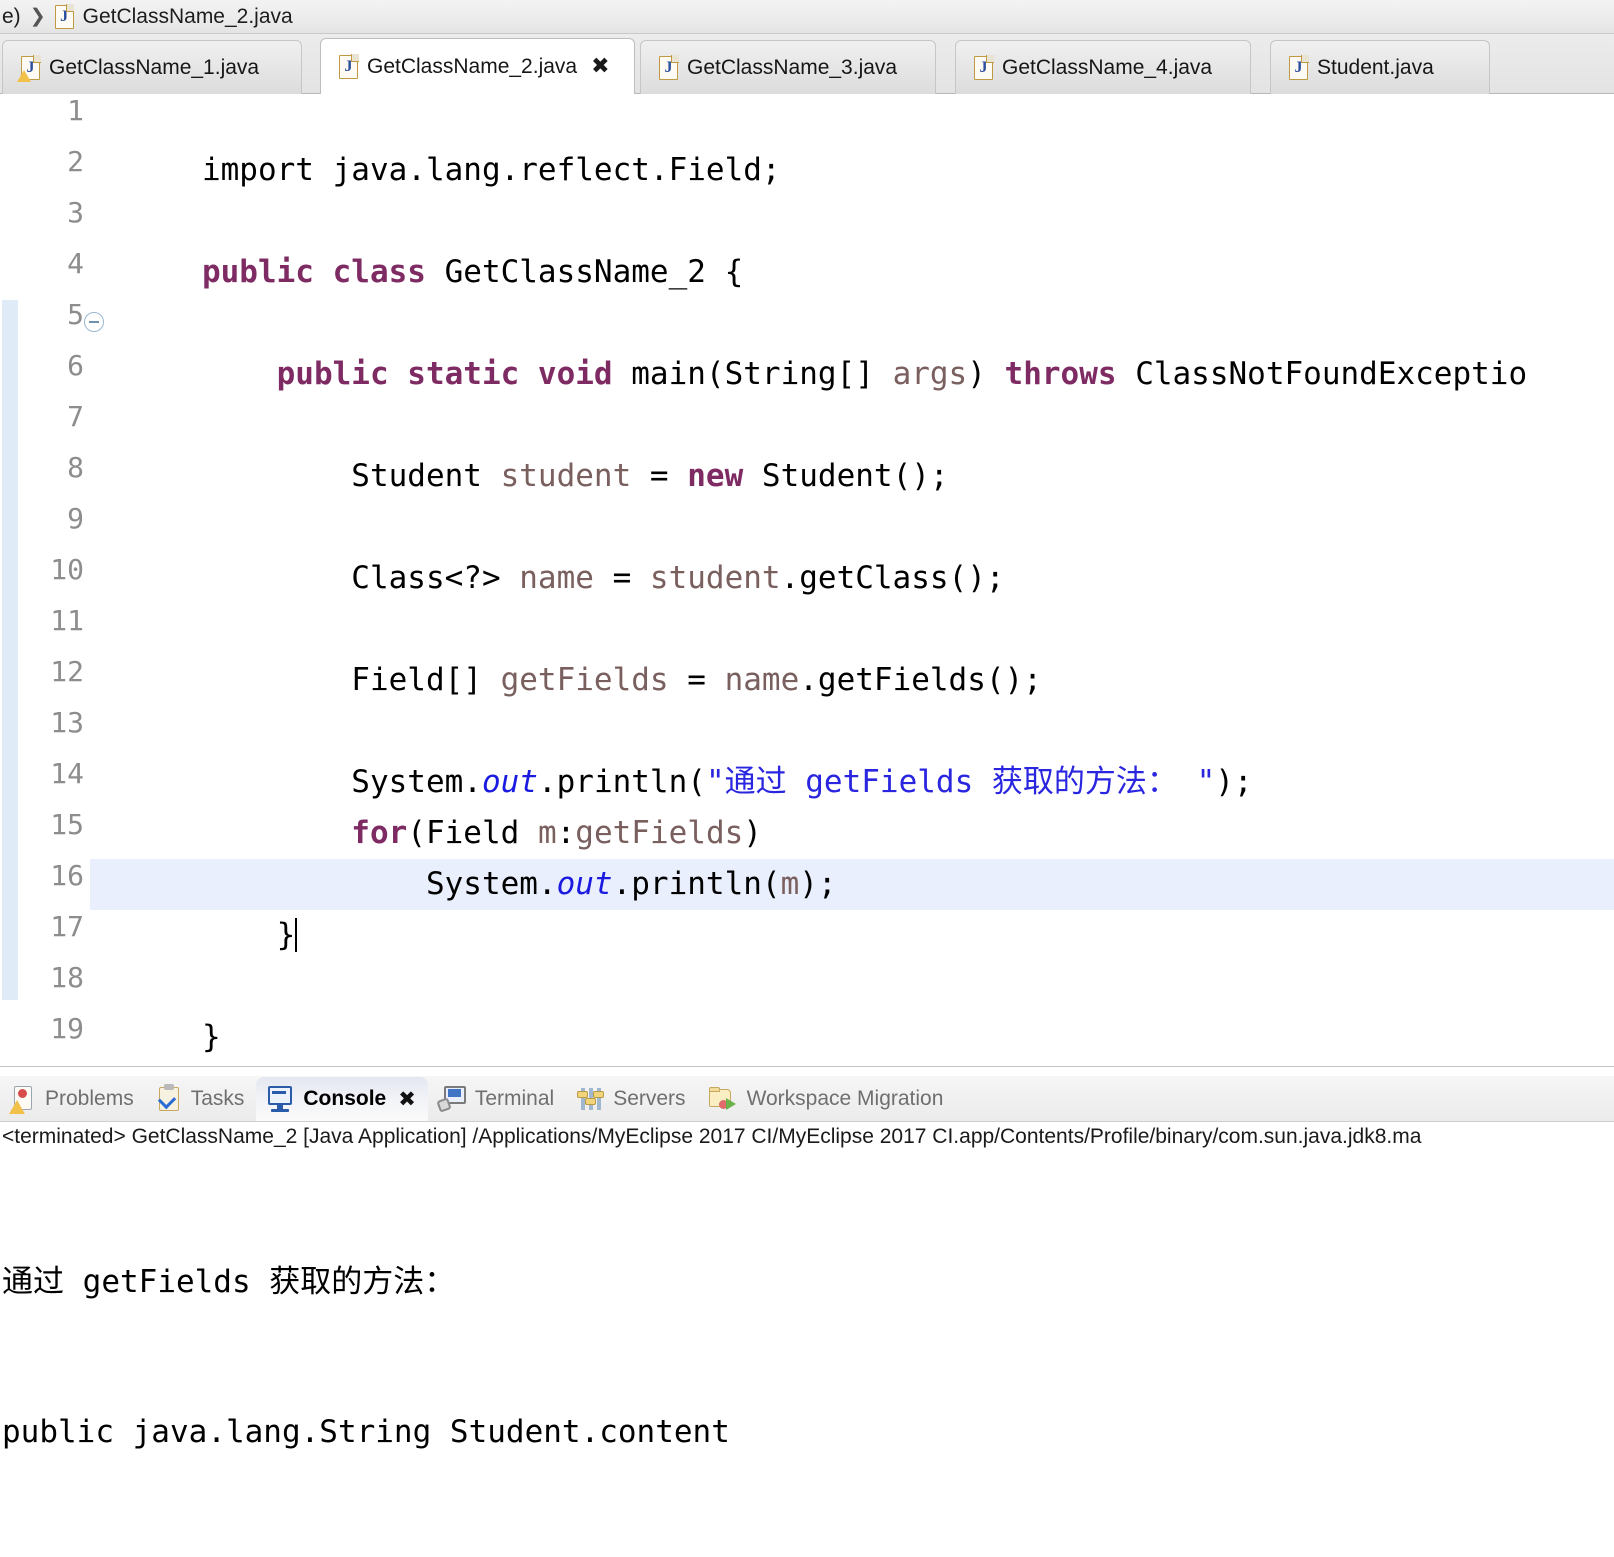  What do you see at coordinates (852, 1008) in the screenshot?
I see `code-line-18: }` at bounding box center [852, 1008].